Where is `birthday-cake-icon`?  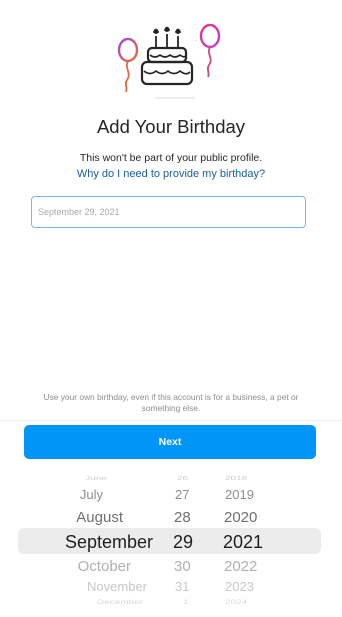
birthday-cake-icon is located at coordinates (169, 61).